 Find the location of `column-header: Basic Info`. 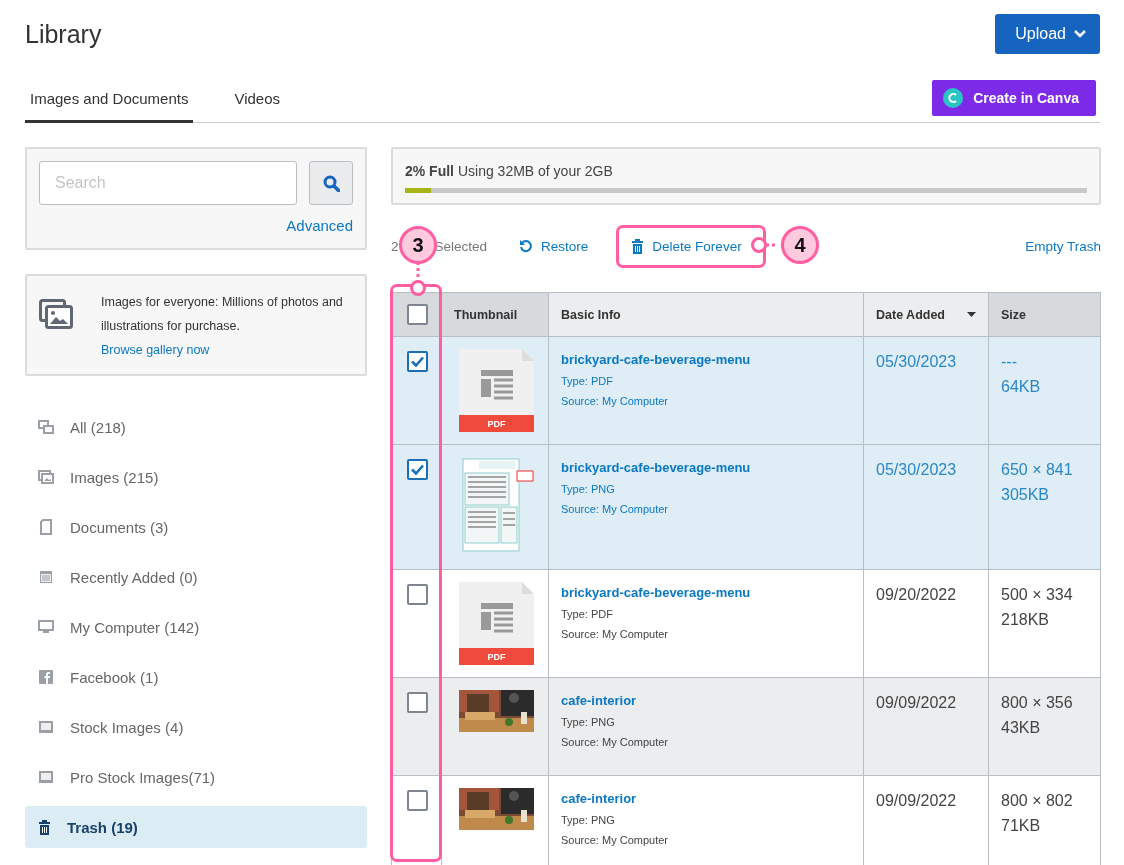

column-header: Basic Info is located at coordinates (706, 314).